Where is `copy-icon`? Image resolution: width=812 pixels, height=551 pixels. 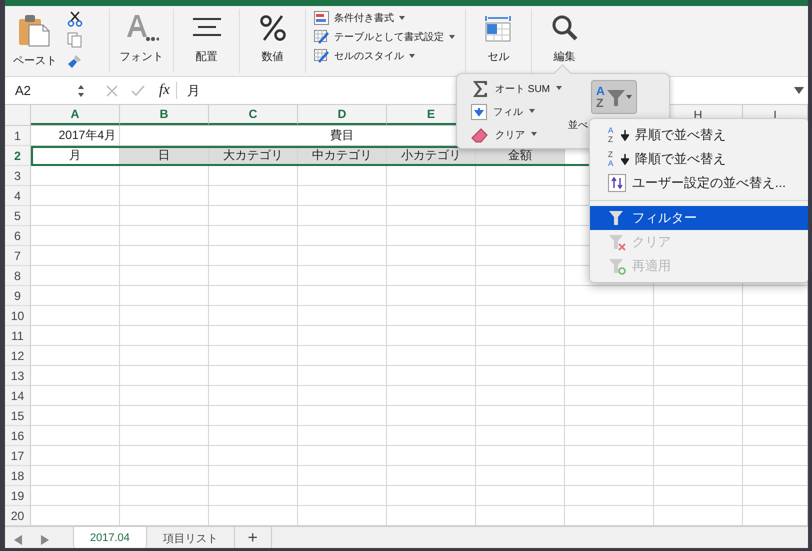
copy-icon is located at coordinates (75, 40).